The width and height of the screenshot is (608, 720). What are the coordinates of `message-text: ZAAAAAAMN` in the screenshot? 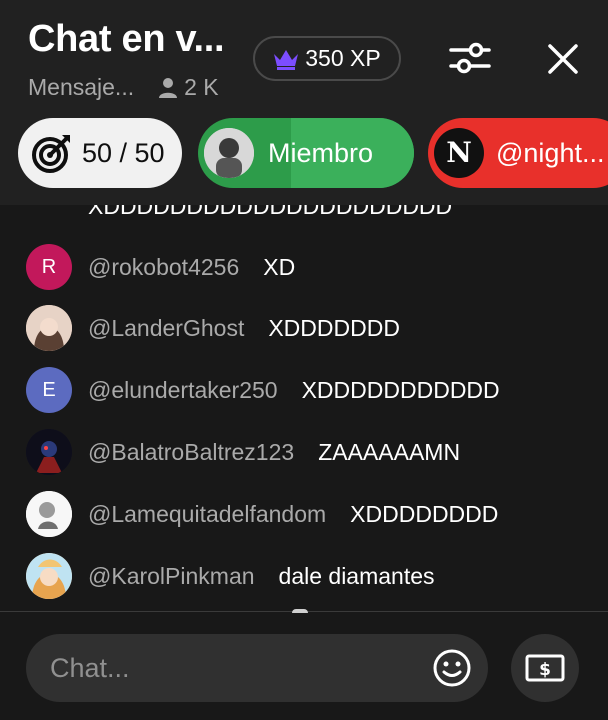 It's located at (389, 451).